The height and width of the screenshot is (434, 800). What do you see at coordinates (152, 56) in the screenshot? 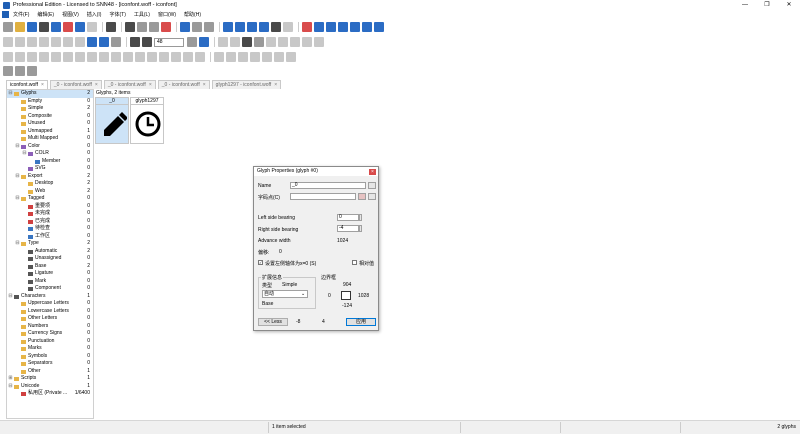
I see `subtract-icon` at bounding box center [152, 56].